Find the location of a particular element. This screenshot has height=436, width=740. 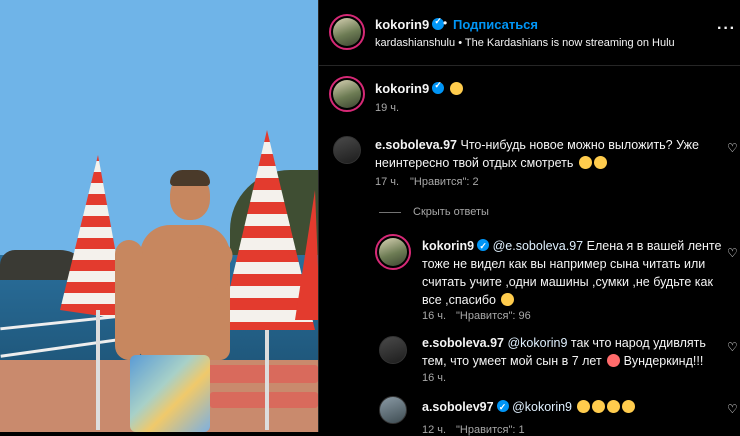

author-avatar is located at coordinates (347, 32).